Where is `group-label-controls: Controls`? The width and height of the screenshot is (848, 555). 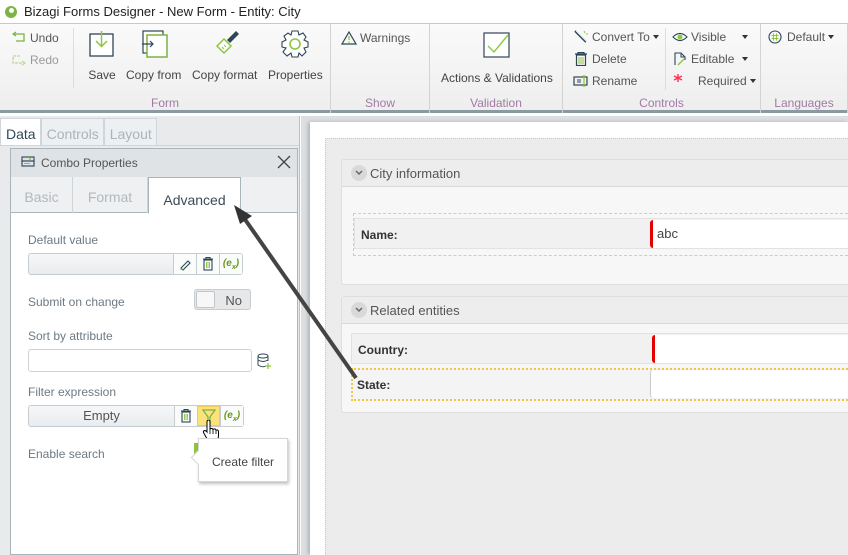 group-label-controls: Controls is located at coordinates (661, 103).